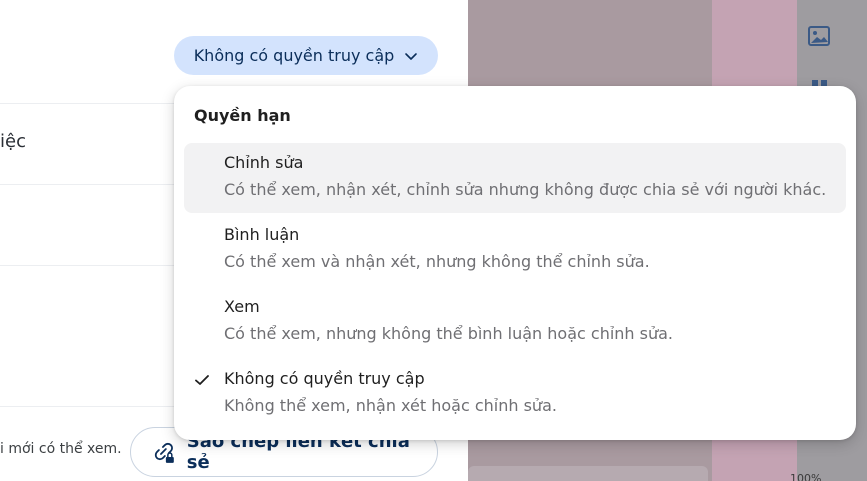 This screenshot has width=867, height=481. I want to click on option-description: Không thể xem, nhận xét hoặc chỉnh sửa., so click(390, 405).